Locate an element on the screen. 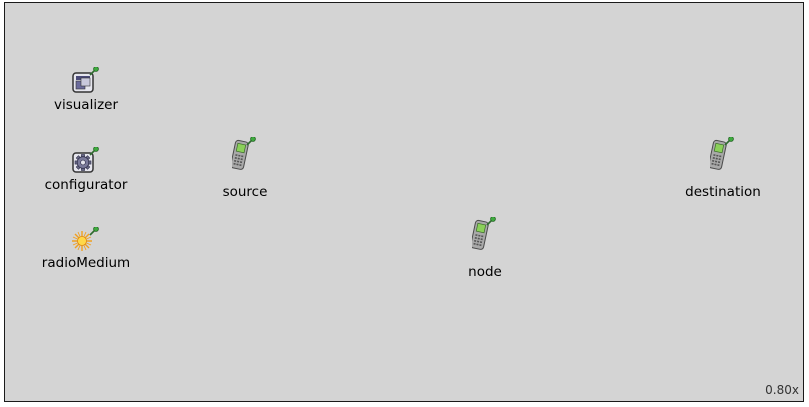 The image size is (809, 407). destination-label: destination is located at coordinates (723, 192).